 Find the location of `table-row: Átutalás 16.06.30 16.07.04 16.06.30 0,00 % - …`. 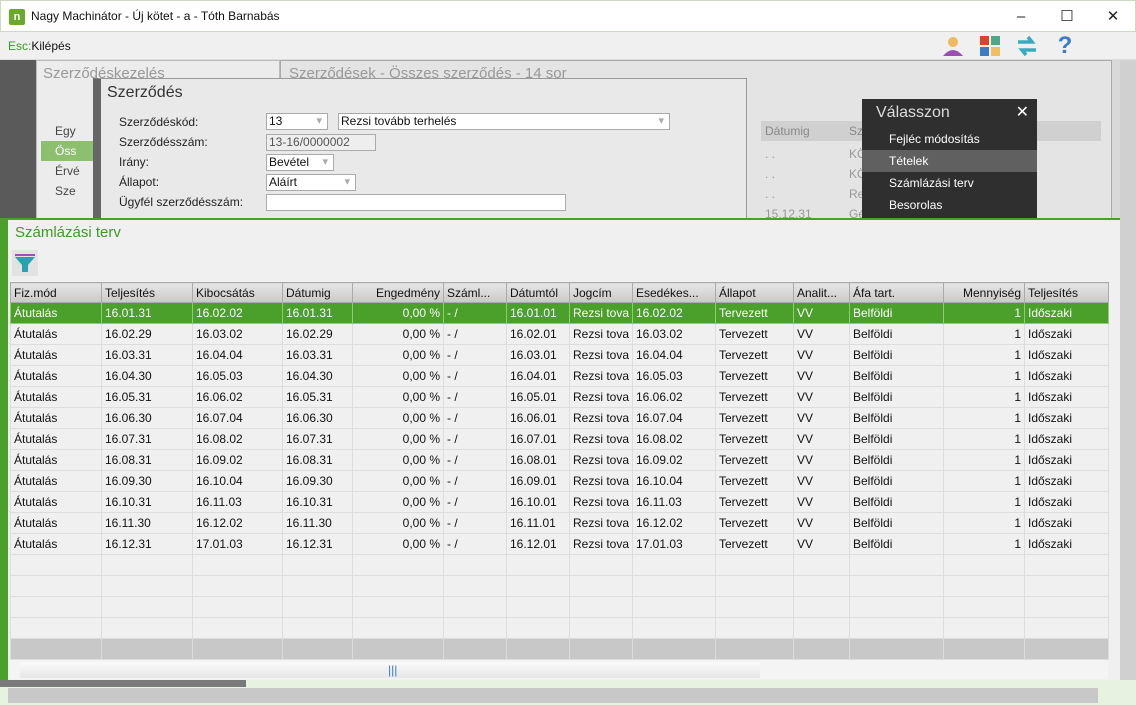

table-row: Átutalás 16.06.30 16.07.04 16.06.30 0,00 % - … is located at coordinates (559, 418).